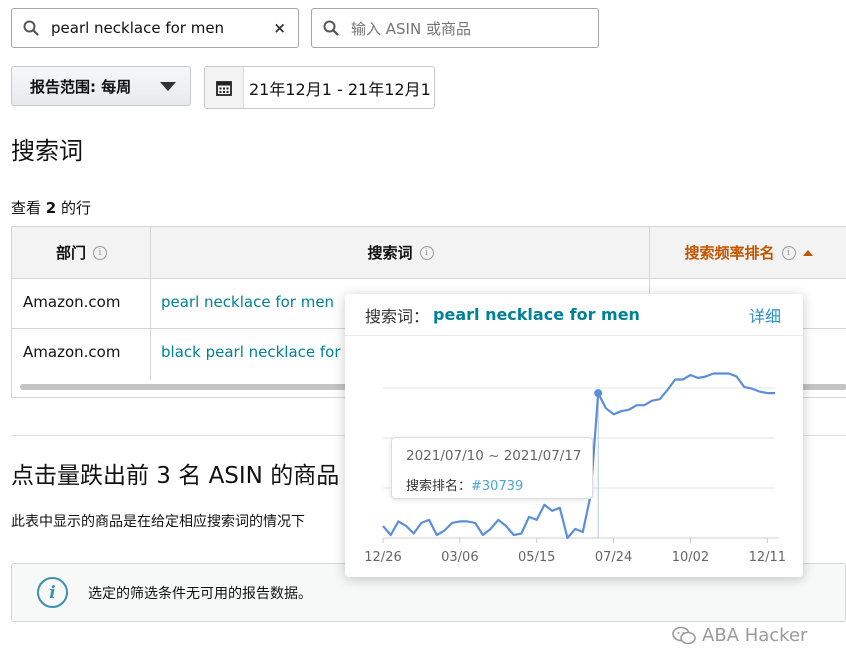  I want to click on x-tick-label: 05/15, so click(536, 557).